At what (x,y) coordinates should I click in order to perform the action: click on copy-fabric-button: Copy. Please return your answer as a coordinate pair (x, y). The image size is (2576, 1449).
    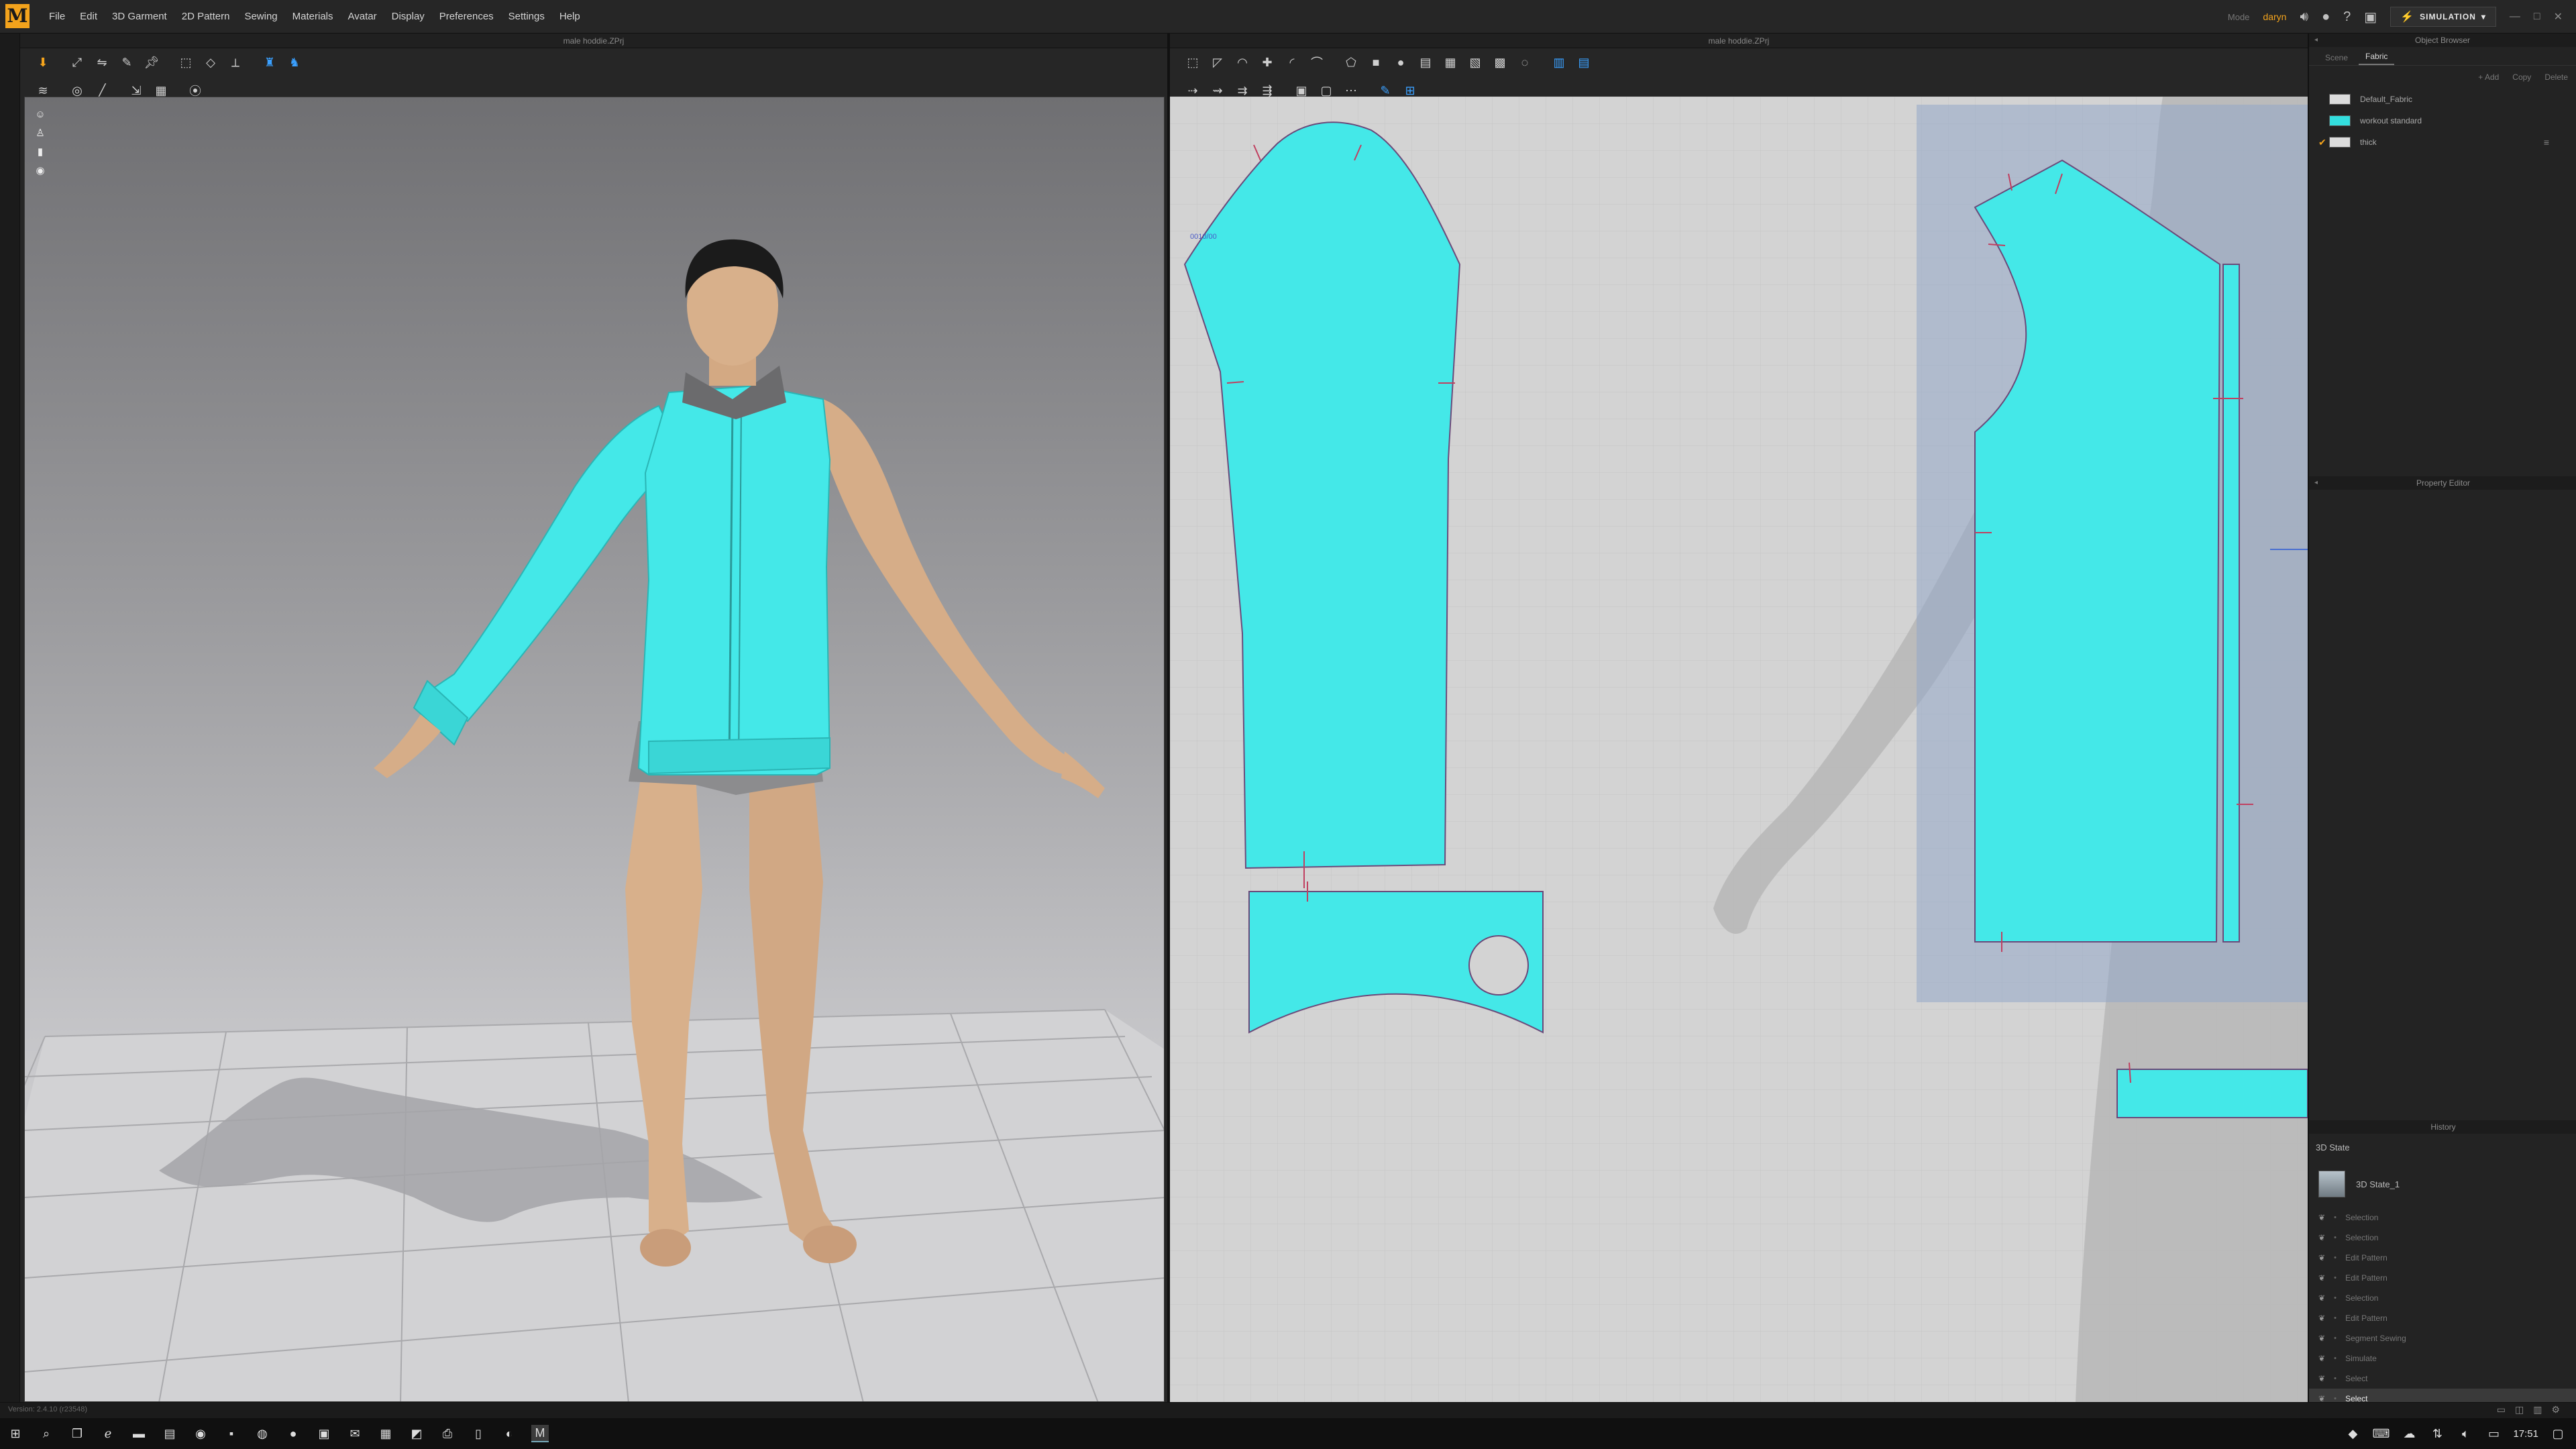
    Looking at the image, I should click on (2521, 77).